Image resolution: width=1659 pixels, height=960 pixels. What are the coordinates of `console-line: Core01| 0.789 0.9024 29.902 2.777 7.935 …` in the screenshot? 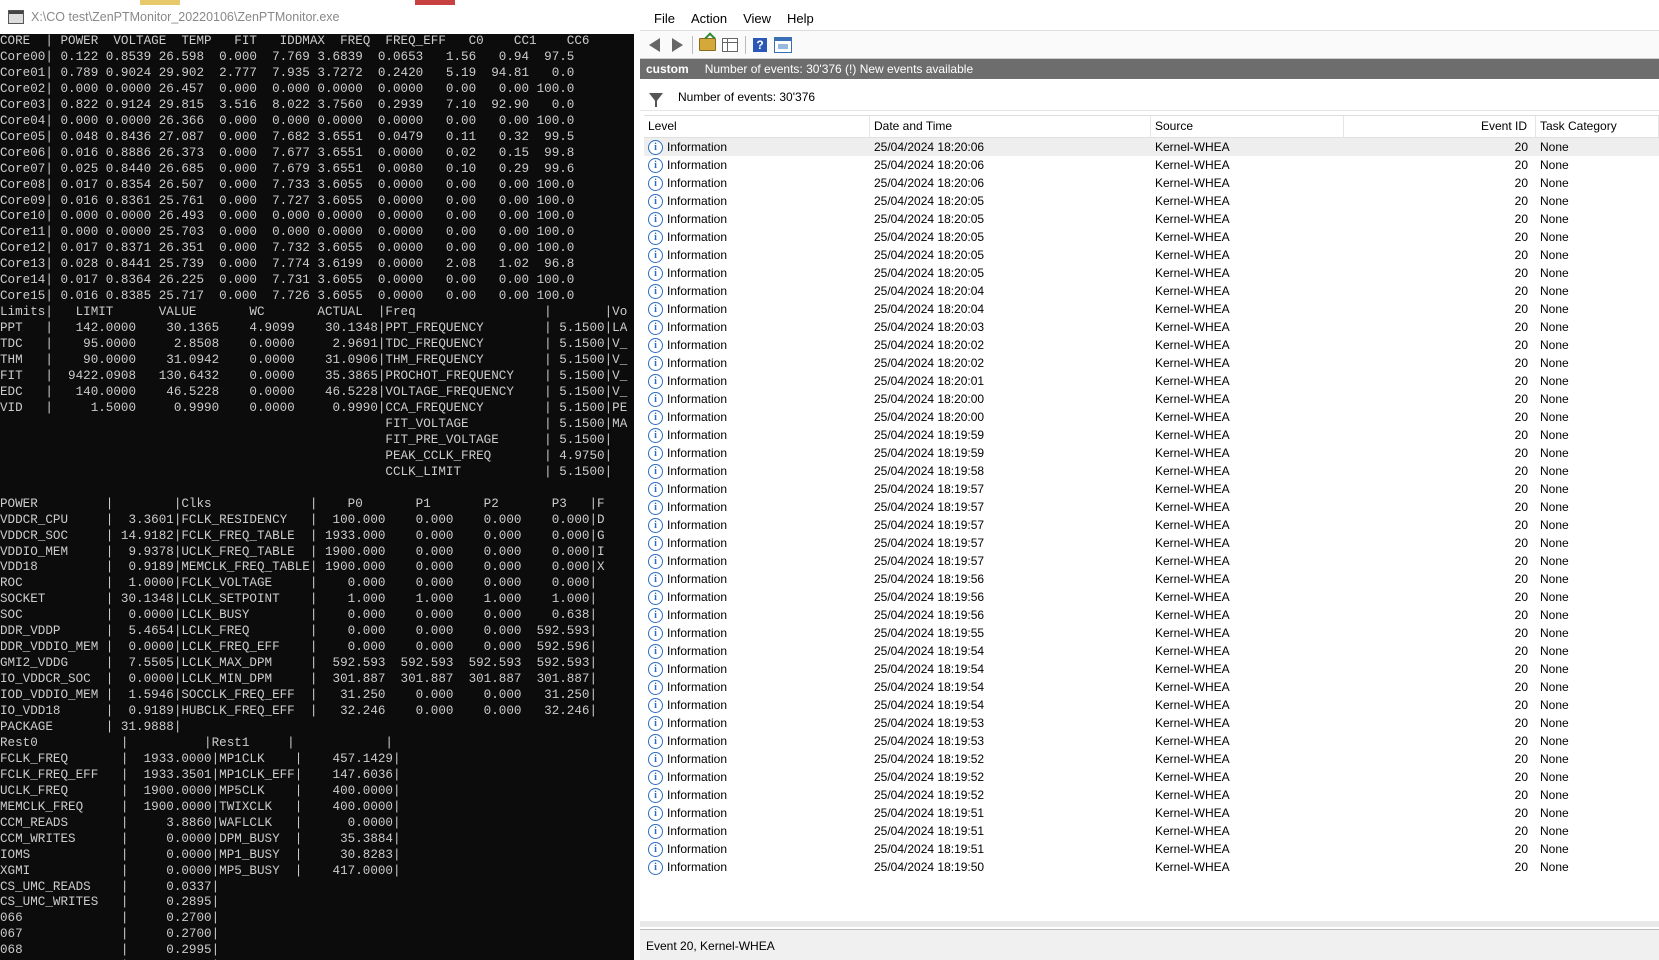 It's located at (287, 72).